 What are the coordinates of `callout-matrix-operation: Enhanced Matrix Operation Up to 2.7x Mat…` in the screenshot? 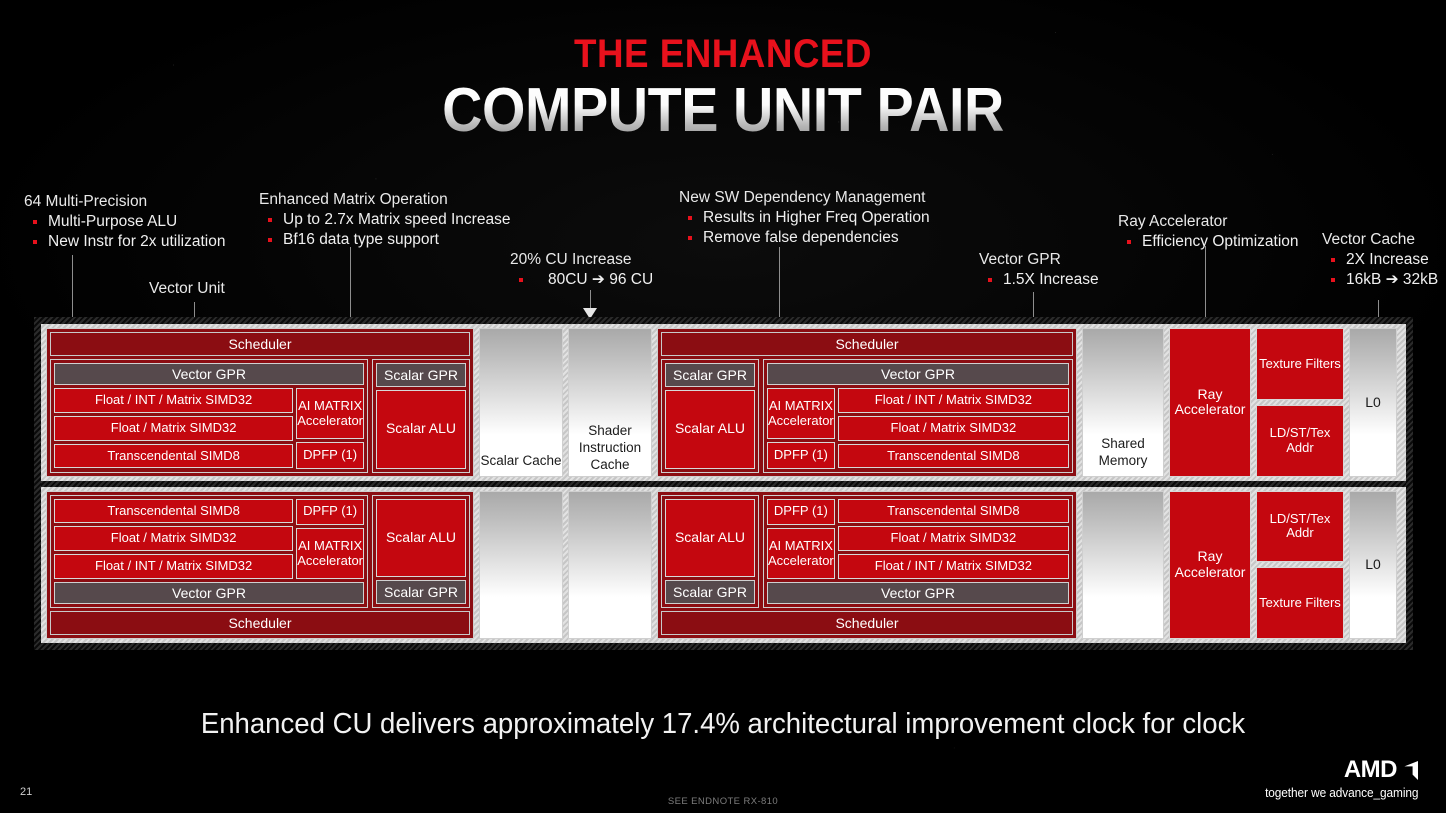 It's located at (384, 220).